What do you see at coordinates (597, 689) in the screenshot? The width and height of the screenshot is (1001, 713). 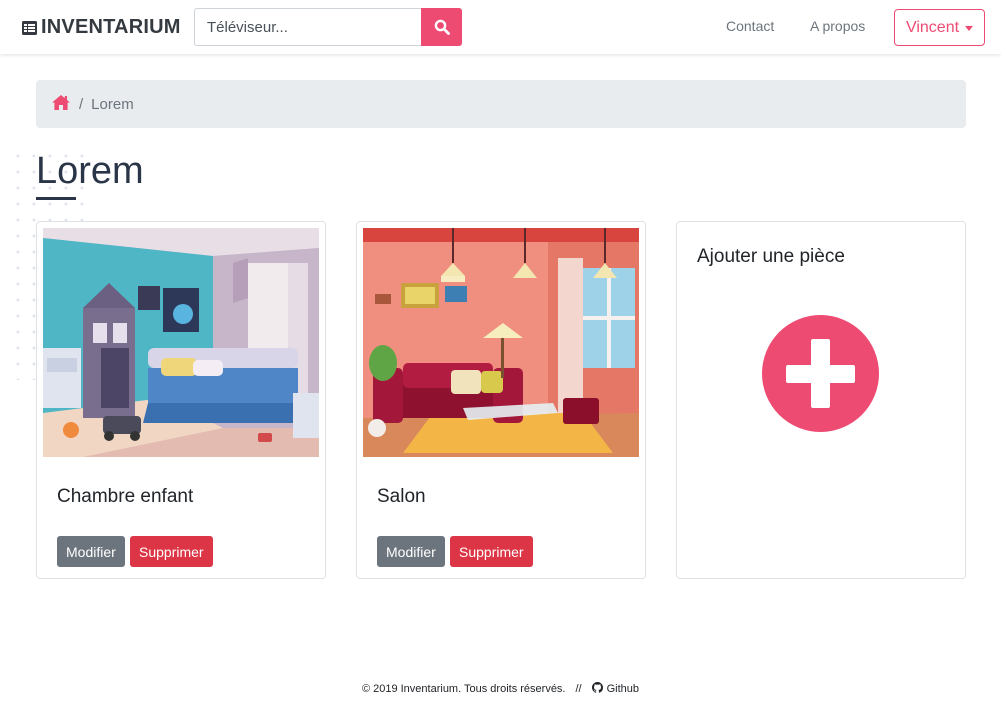 I see `github-icon` at bounding box center [597, 689].